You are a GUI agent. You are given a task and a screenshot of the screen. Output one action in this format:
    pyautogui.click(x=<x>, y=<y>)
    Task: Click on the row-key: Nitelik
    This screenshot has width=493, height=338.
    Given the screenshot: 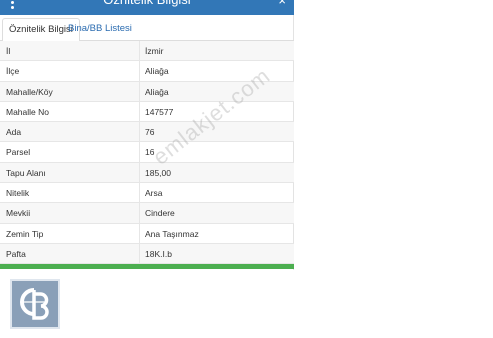 What is the action you would take?
    pyautogui.click(x=18, y=193)
    